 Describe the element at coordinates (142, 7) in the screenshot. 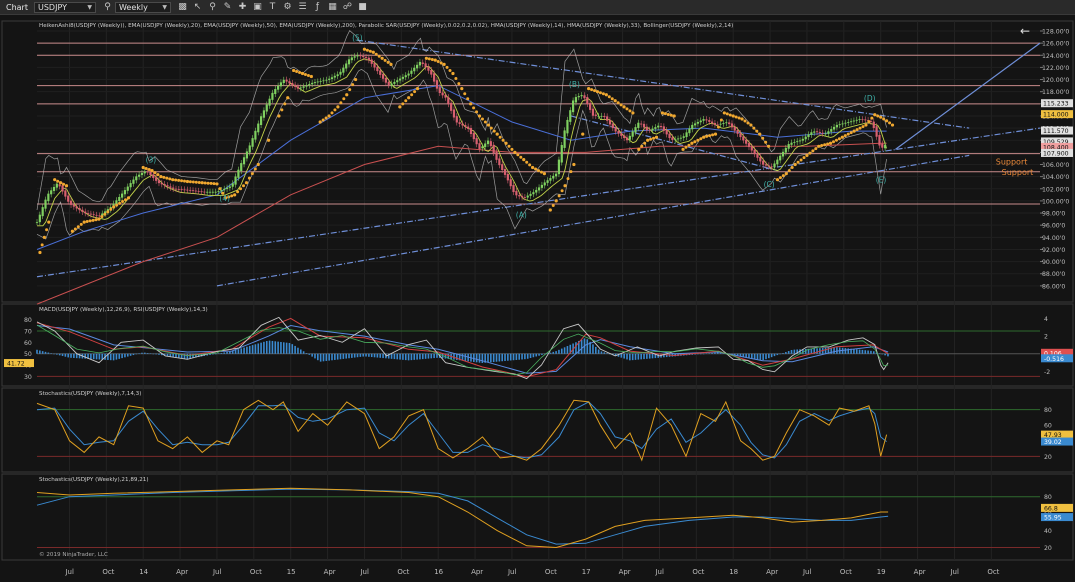

I see `interval-selector: Weekly ▼` at that location.